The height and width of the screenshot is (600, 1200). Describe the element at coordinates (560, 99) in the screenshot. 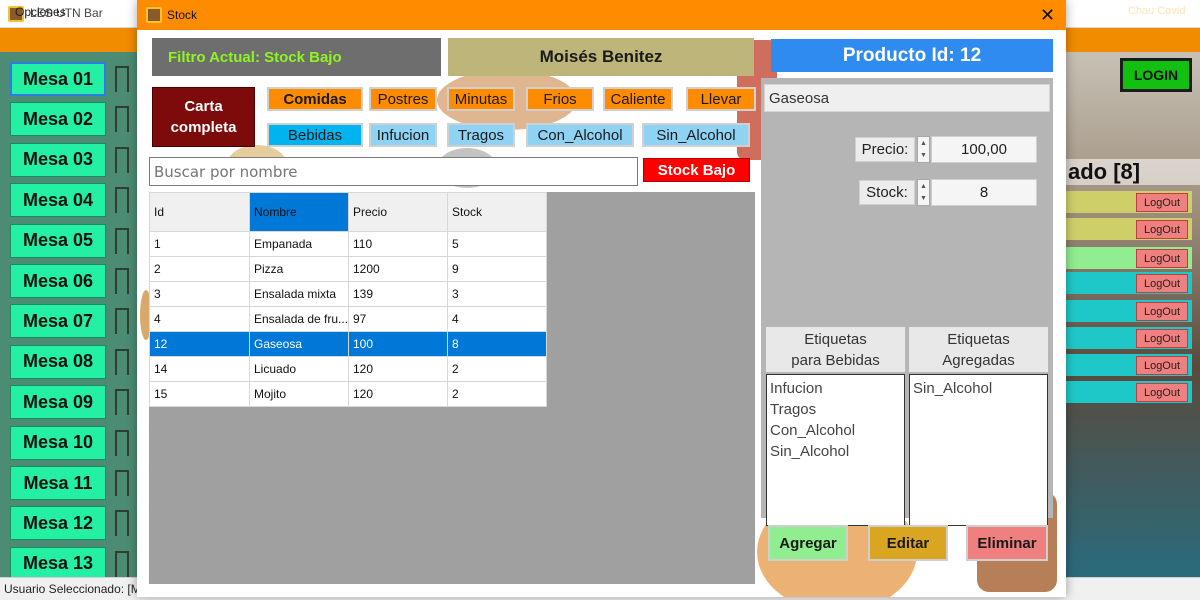

I see `category-button-frios: Frios` at that location.